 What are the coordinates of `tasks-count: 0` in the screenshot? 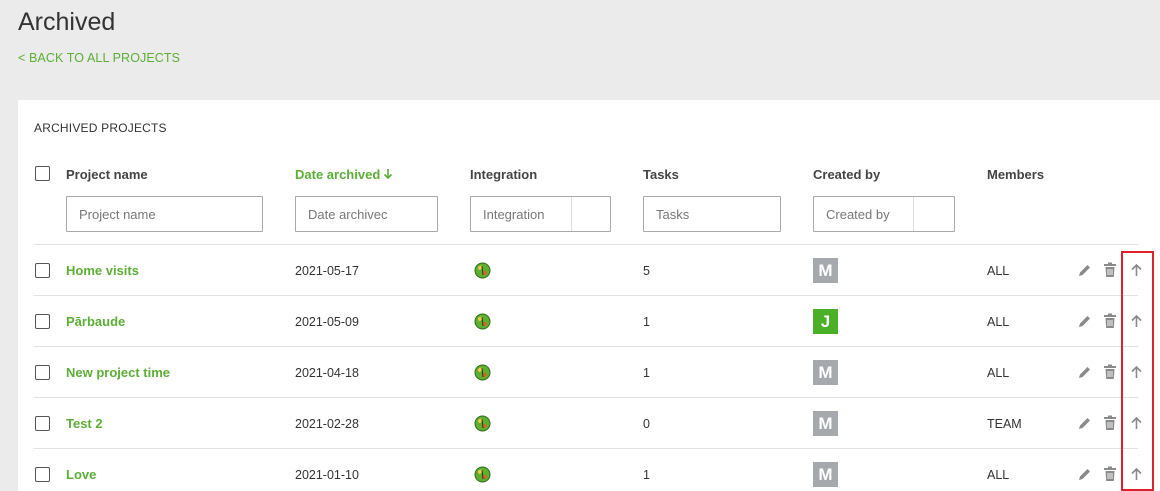 It's located at (646, 423).